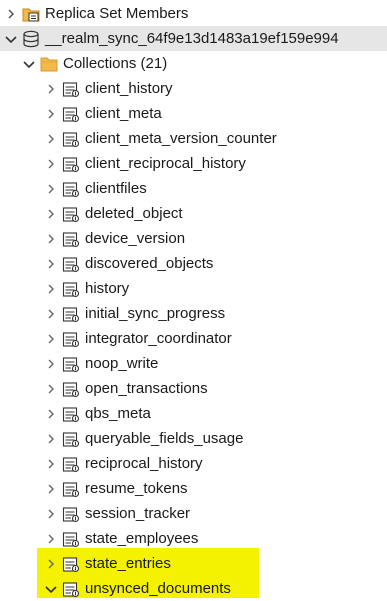 This screenshot has height=601, width=387. What do you see at coordinates (116, 188) in the screenshot?
I see `collection-label: clientfiles` at bounding box center [116, 188].